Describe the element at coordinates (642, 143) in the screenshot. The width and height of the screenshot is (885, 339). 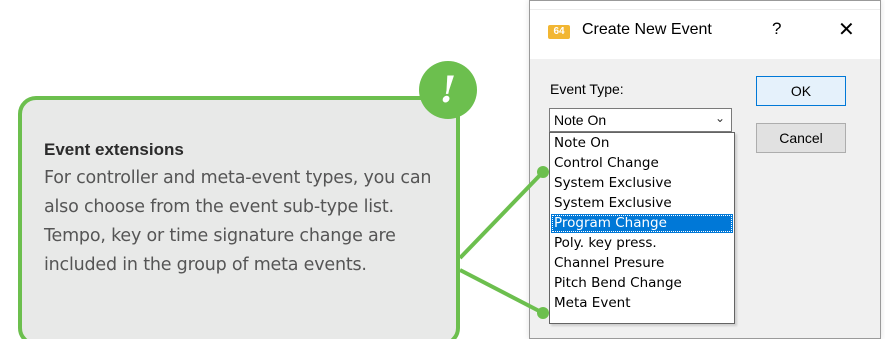
I see `list-item-note-on: Note On` at that location.